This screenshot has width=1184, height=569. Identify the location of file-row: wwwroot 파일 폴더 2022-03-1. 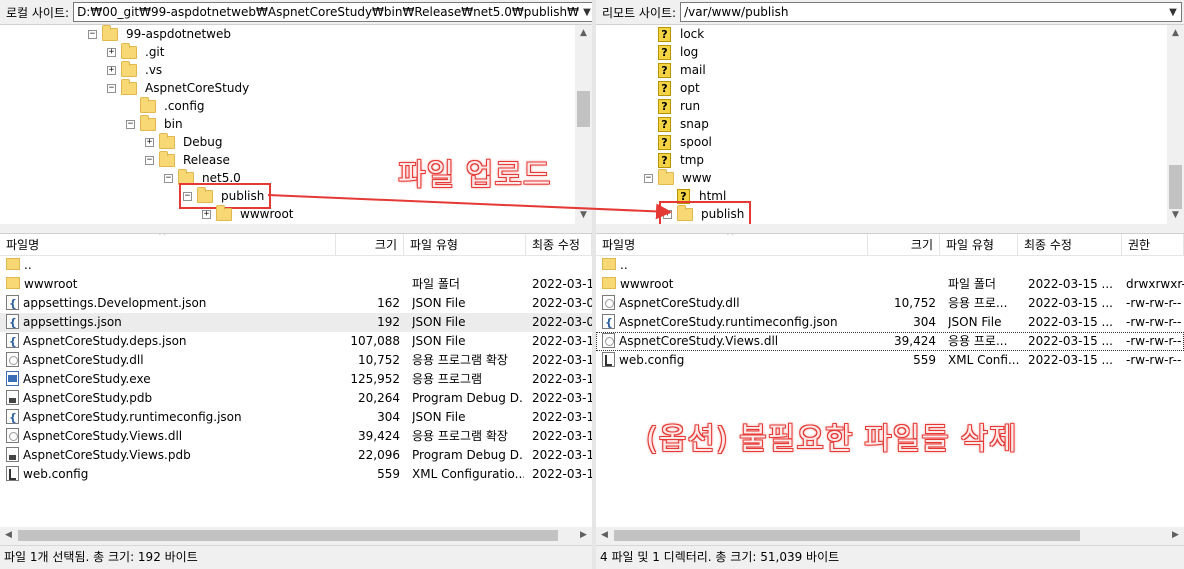
(296, 284).